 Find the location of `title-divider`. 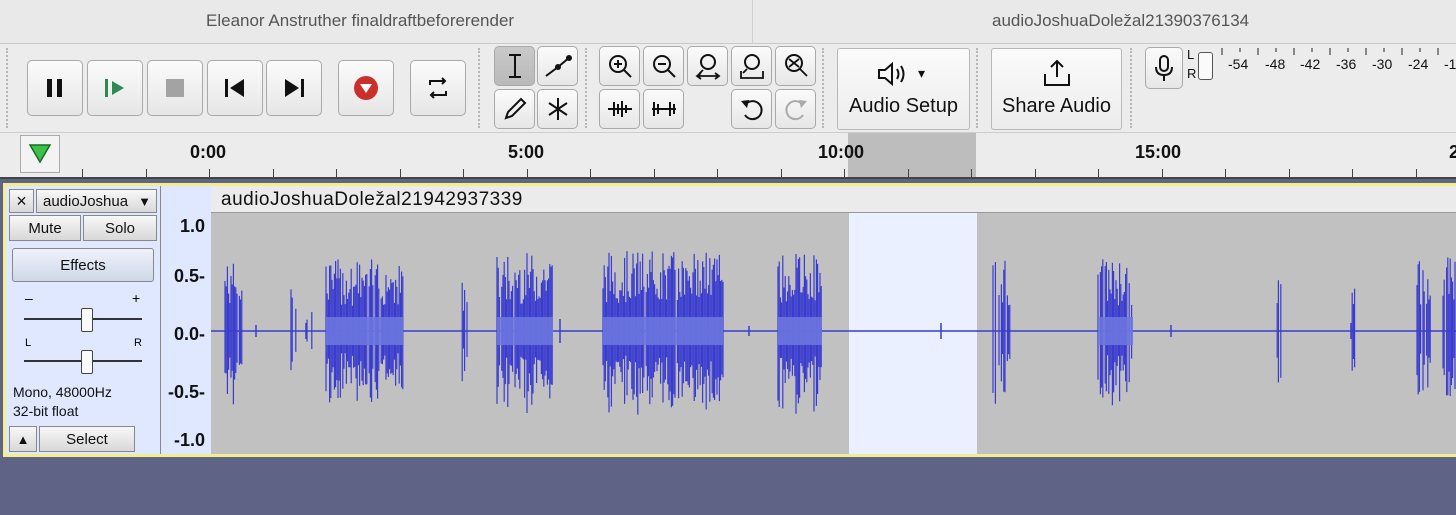

title-divider is located at coordinates (752, 21).